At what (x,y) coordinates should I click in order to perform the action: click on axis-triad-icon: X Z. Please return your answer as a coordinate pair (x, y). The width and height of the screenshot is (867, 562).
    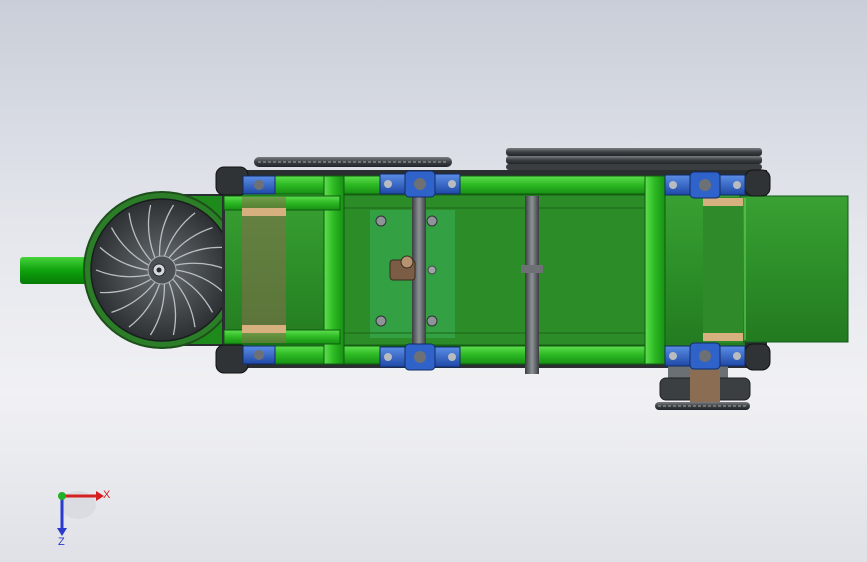
    Looking at the image, I should click on (84, 518).